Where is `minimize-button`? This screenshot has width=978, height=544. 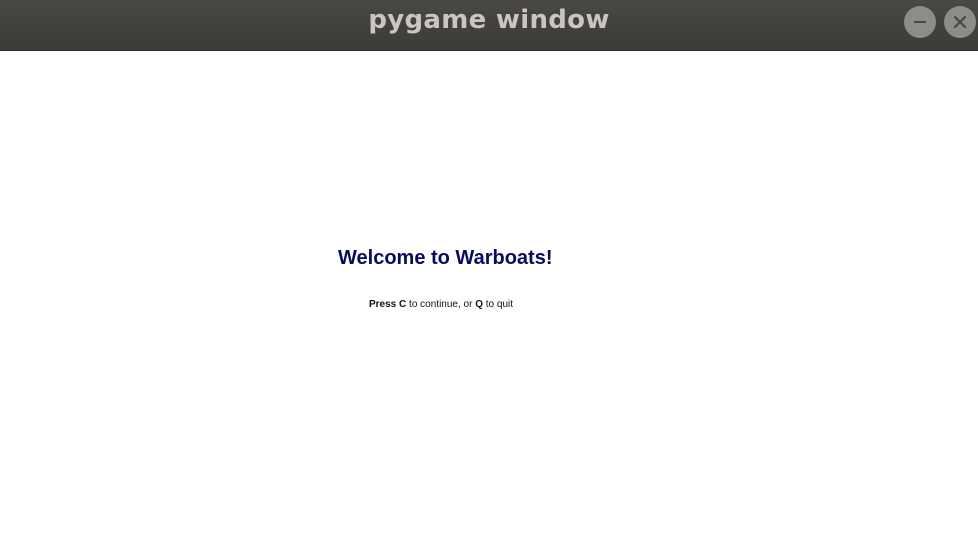 minimize-button is located at coordinates (920, 22).